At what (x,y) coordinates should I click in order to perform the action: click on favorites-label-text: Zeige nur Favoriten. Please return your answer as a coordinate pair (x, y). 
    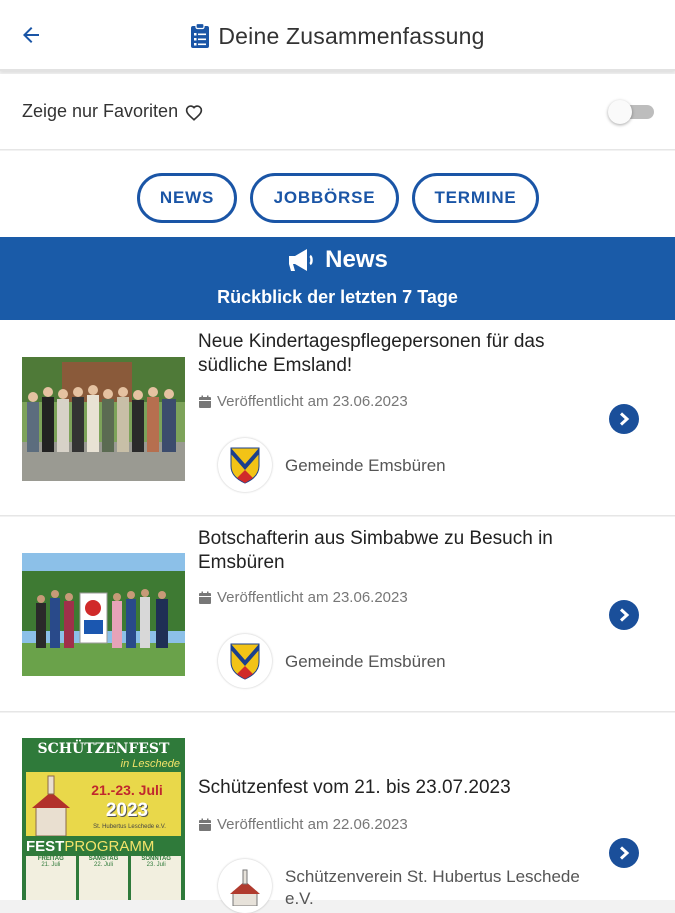
    Looking at the image, I should click on (100, 111).